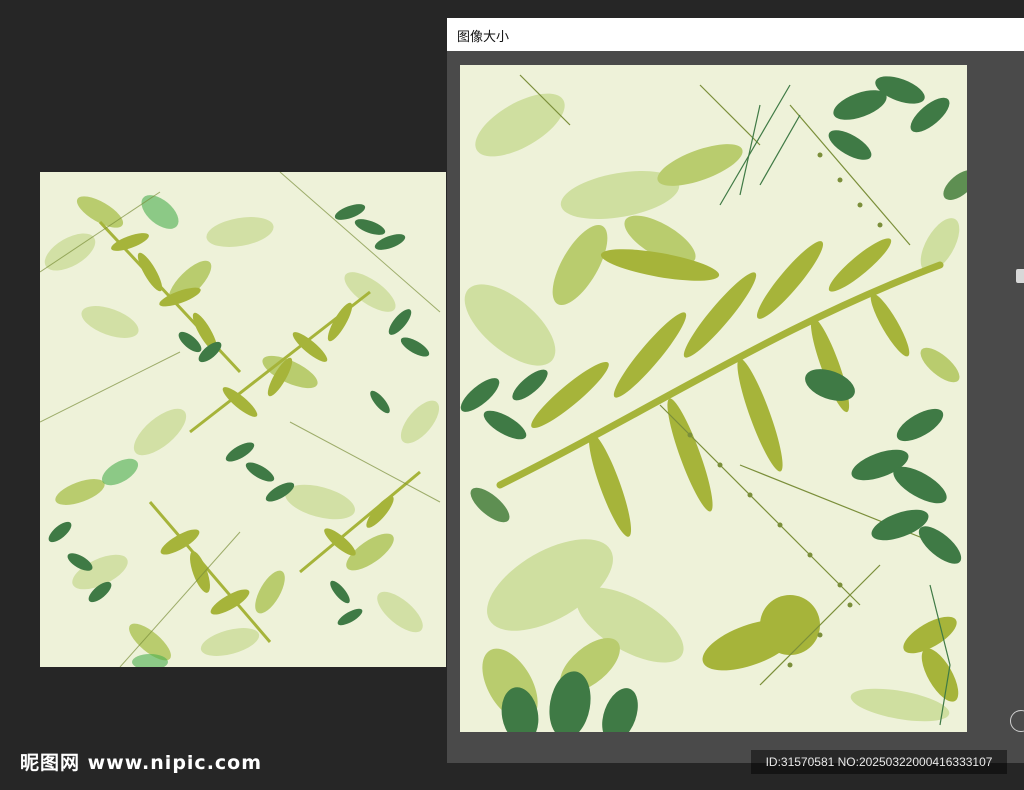 The width and height of the screenshot is (1024, 790). I want to click on panel-collapse-handle, so click(1020, 276).